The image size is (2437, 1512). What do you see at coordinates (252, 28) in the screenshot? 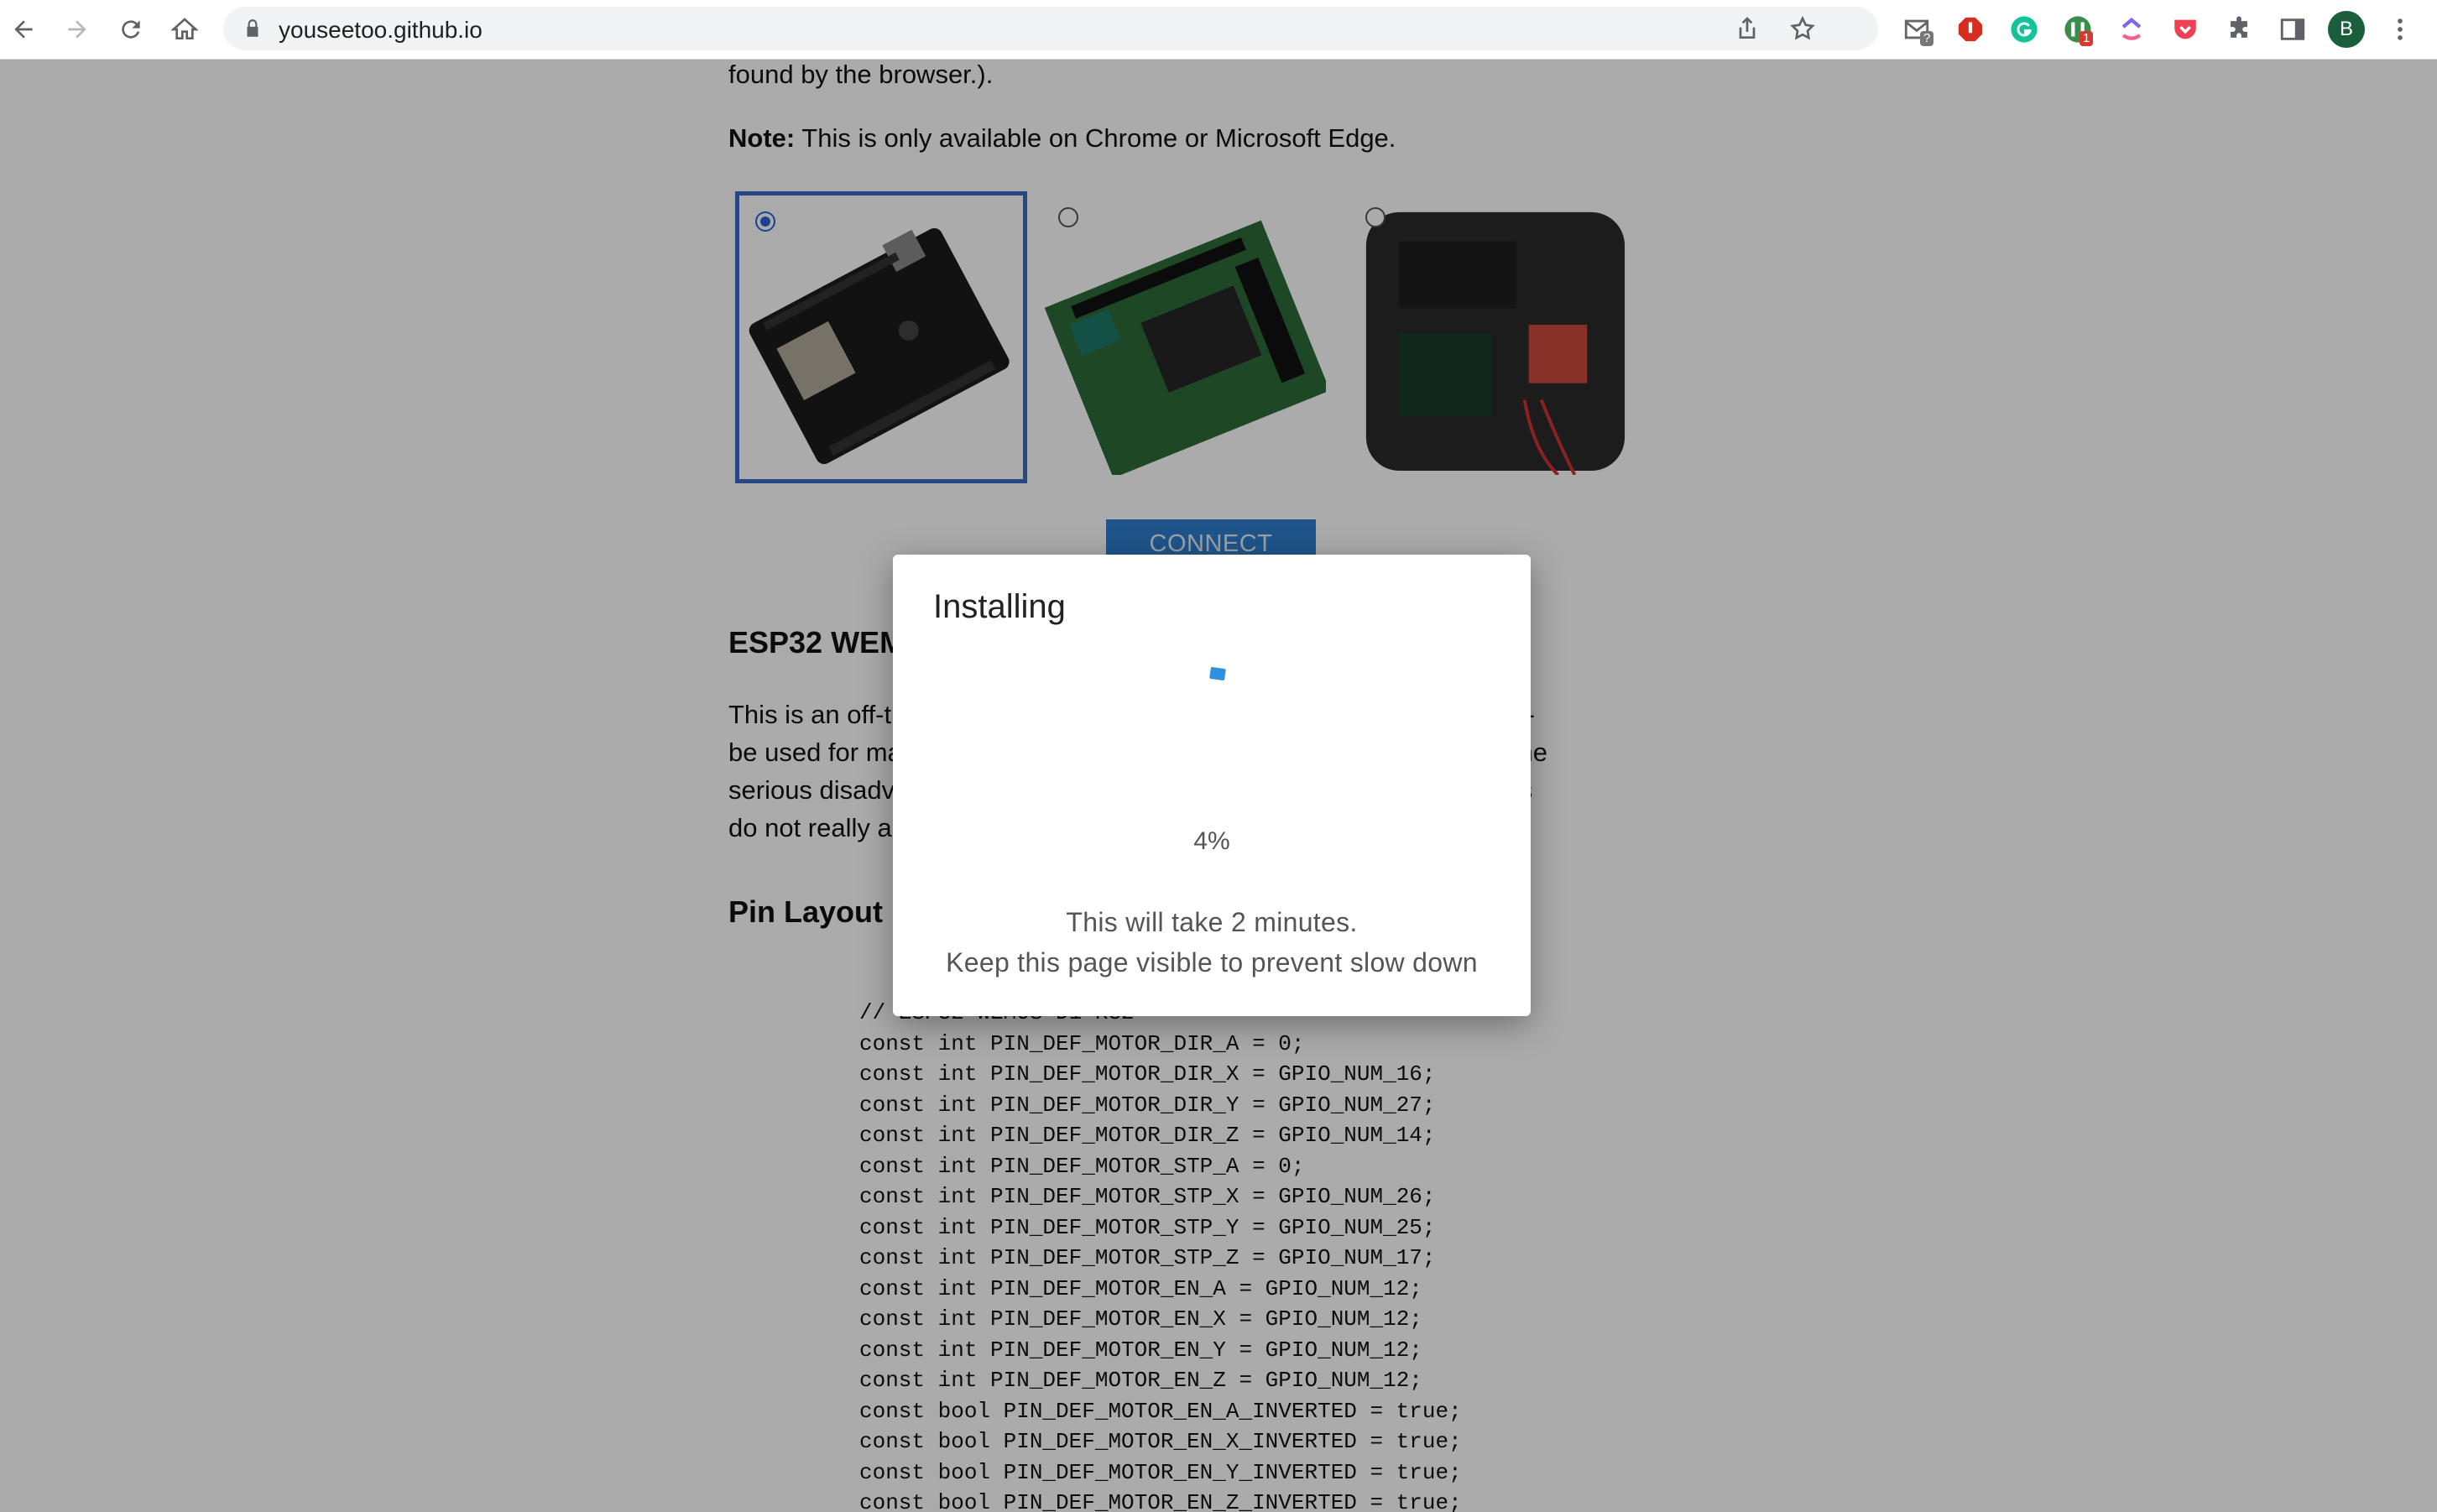
I see `lock-icon` at bounding box center [252, 28].